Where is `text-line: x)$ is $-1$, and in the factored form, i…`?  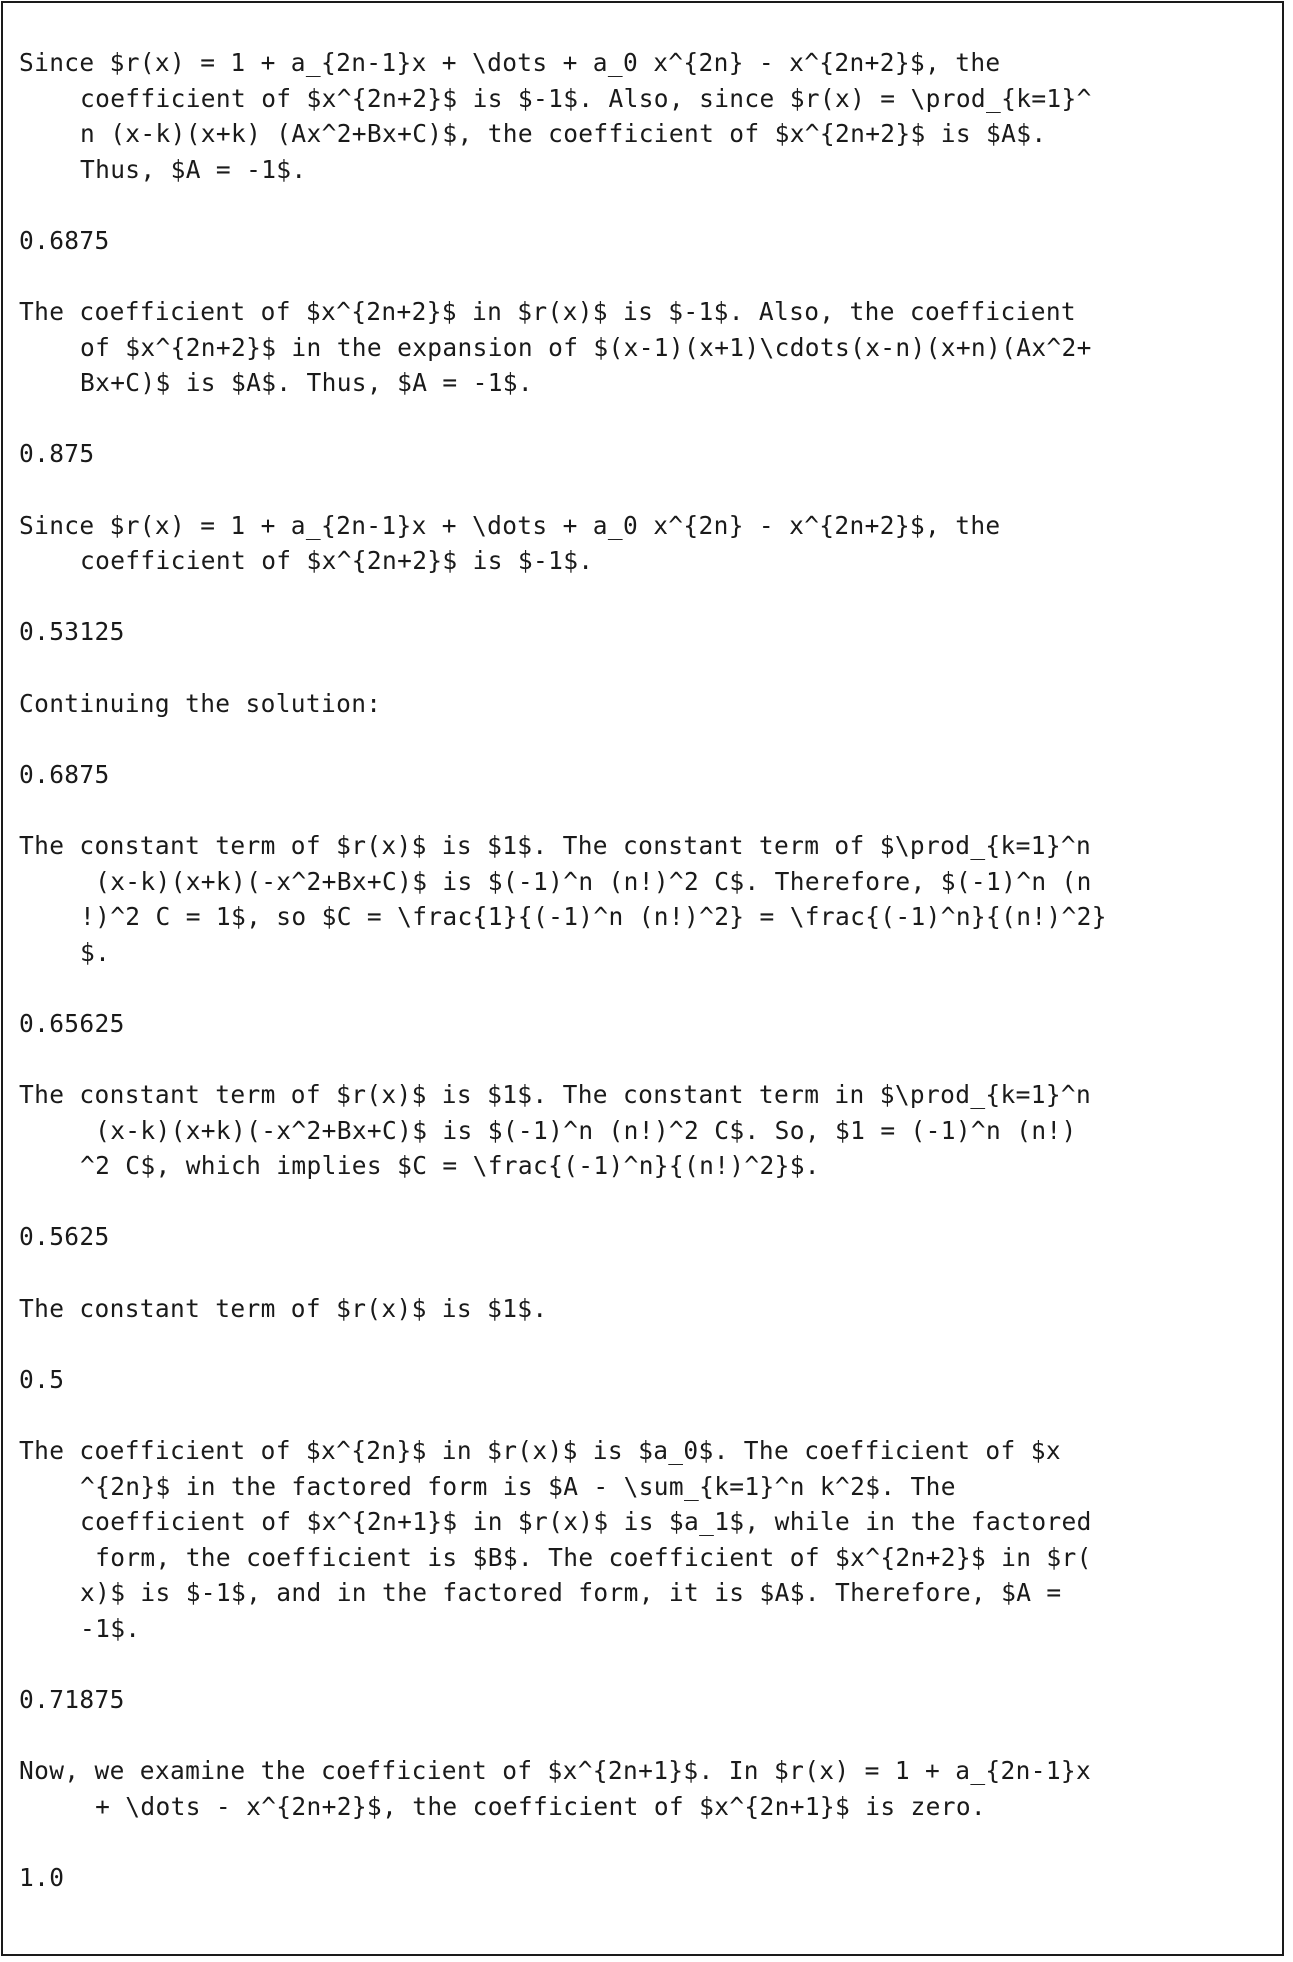 text-line: x)$ is $-1$, and in the factored form, i… is located at coordinates (571, 1592).